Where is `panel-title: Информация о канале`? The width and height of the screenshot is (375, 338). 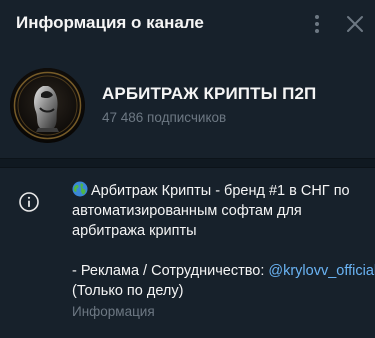
panel-title: Информация о канале is located at coordinates (110, 22).